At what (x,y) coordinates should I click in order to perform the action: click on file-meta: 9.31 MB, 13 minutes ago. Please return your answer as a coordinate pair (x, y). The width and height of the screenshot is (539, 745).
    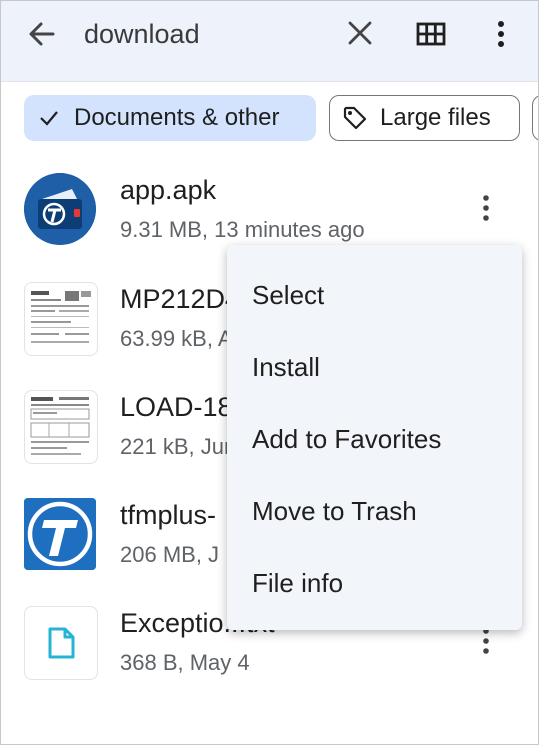
    Looking at the image, I should click on (242, 229).